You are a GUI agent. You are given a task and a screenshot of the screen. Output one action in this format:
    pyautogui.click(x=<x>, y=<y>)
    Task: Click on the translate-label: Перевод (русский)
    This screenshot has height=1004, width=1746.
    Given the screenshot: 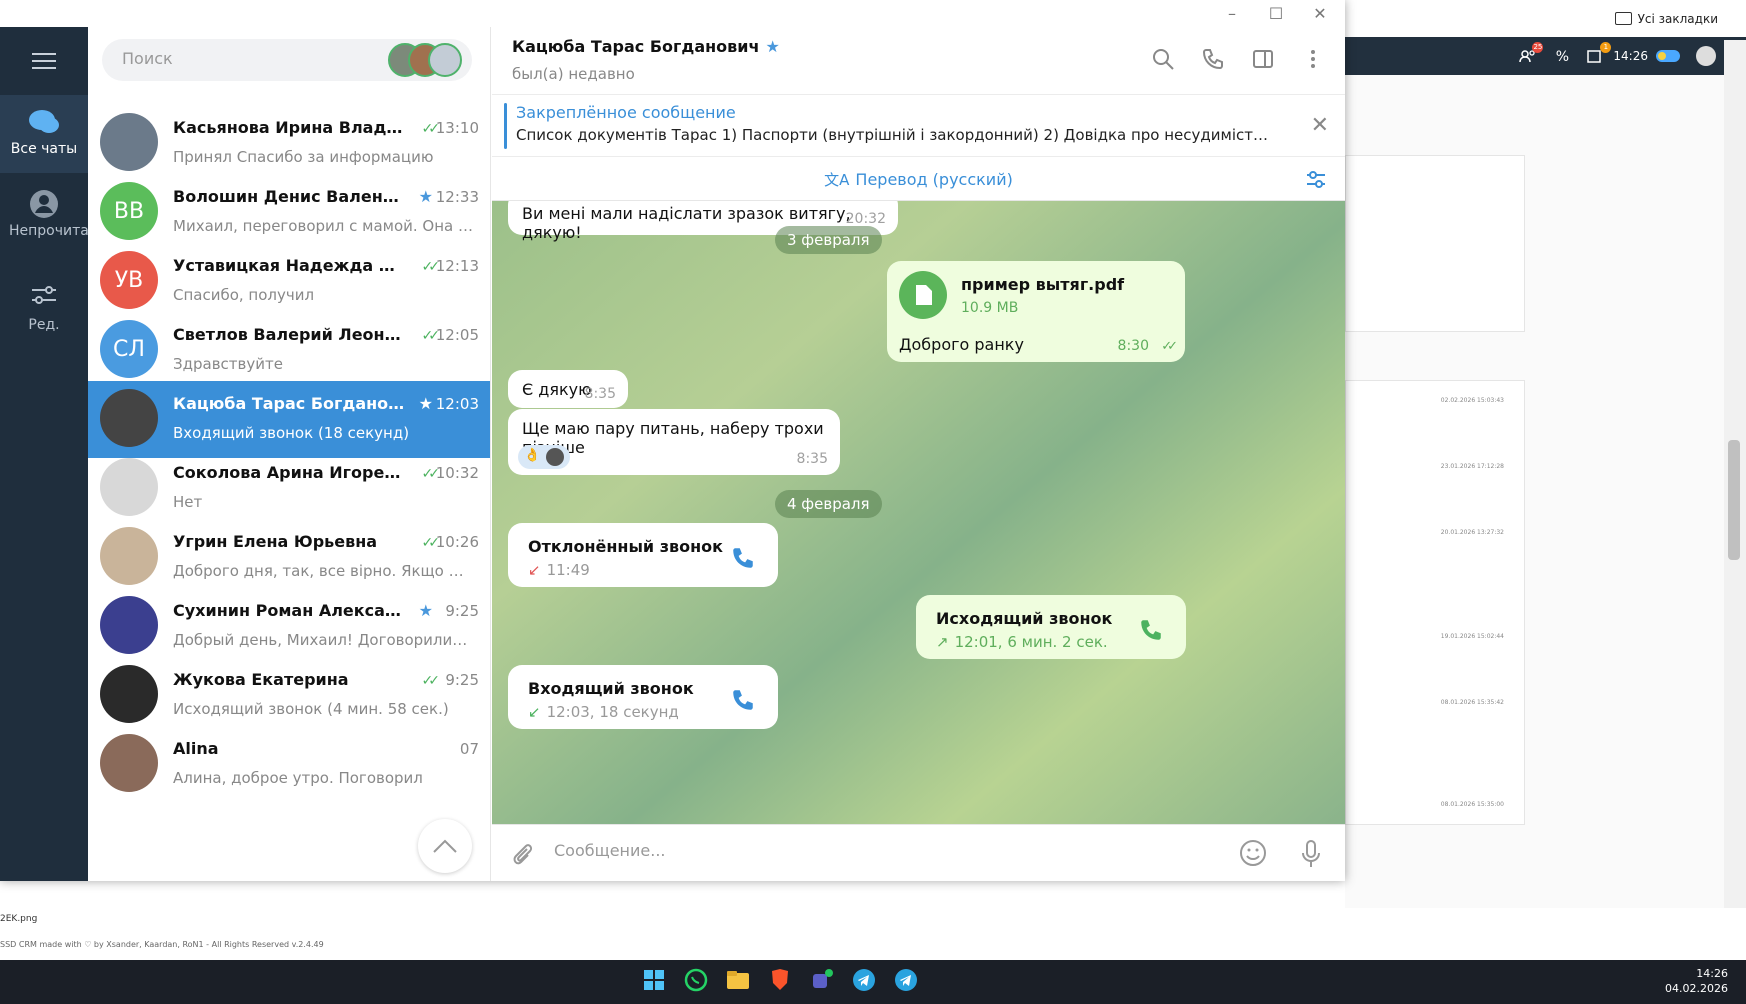 What is the action you would take?
    pyautogui.click(x=934, y=179)
    